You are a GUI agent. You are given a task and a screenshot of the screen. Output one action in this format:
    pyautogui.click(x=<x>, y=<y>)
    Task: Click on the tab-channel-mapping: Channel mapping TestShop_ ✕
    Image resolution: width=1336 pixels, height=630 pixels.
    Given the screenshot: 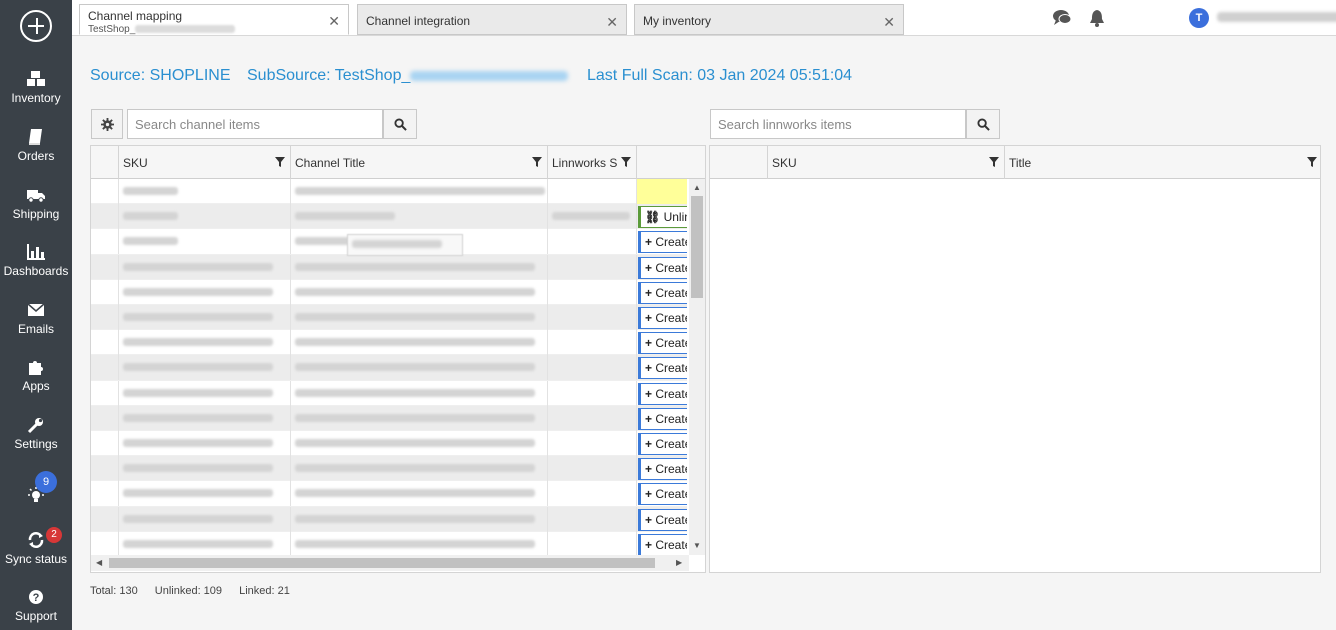 What is the action you would take?
    pyautogui.click(x=214, y=19)
    